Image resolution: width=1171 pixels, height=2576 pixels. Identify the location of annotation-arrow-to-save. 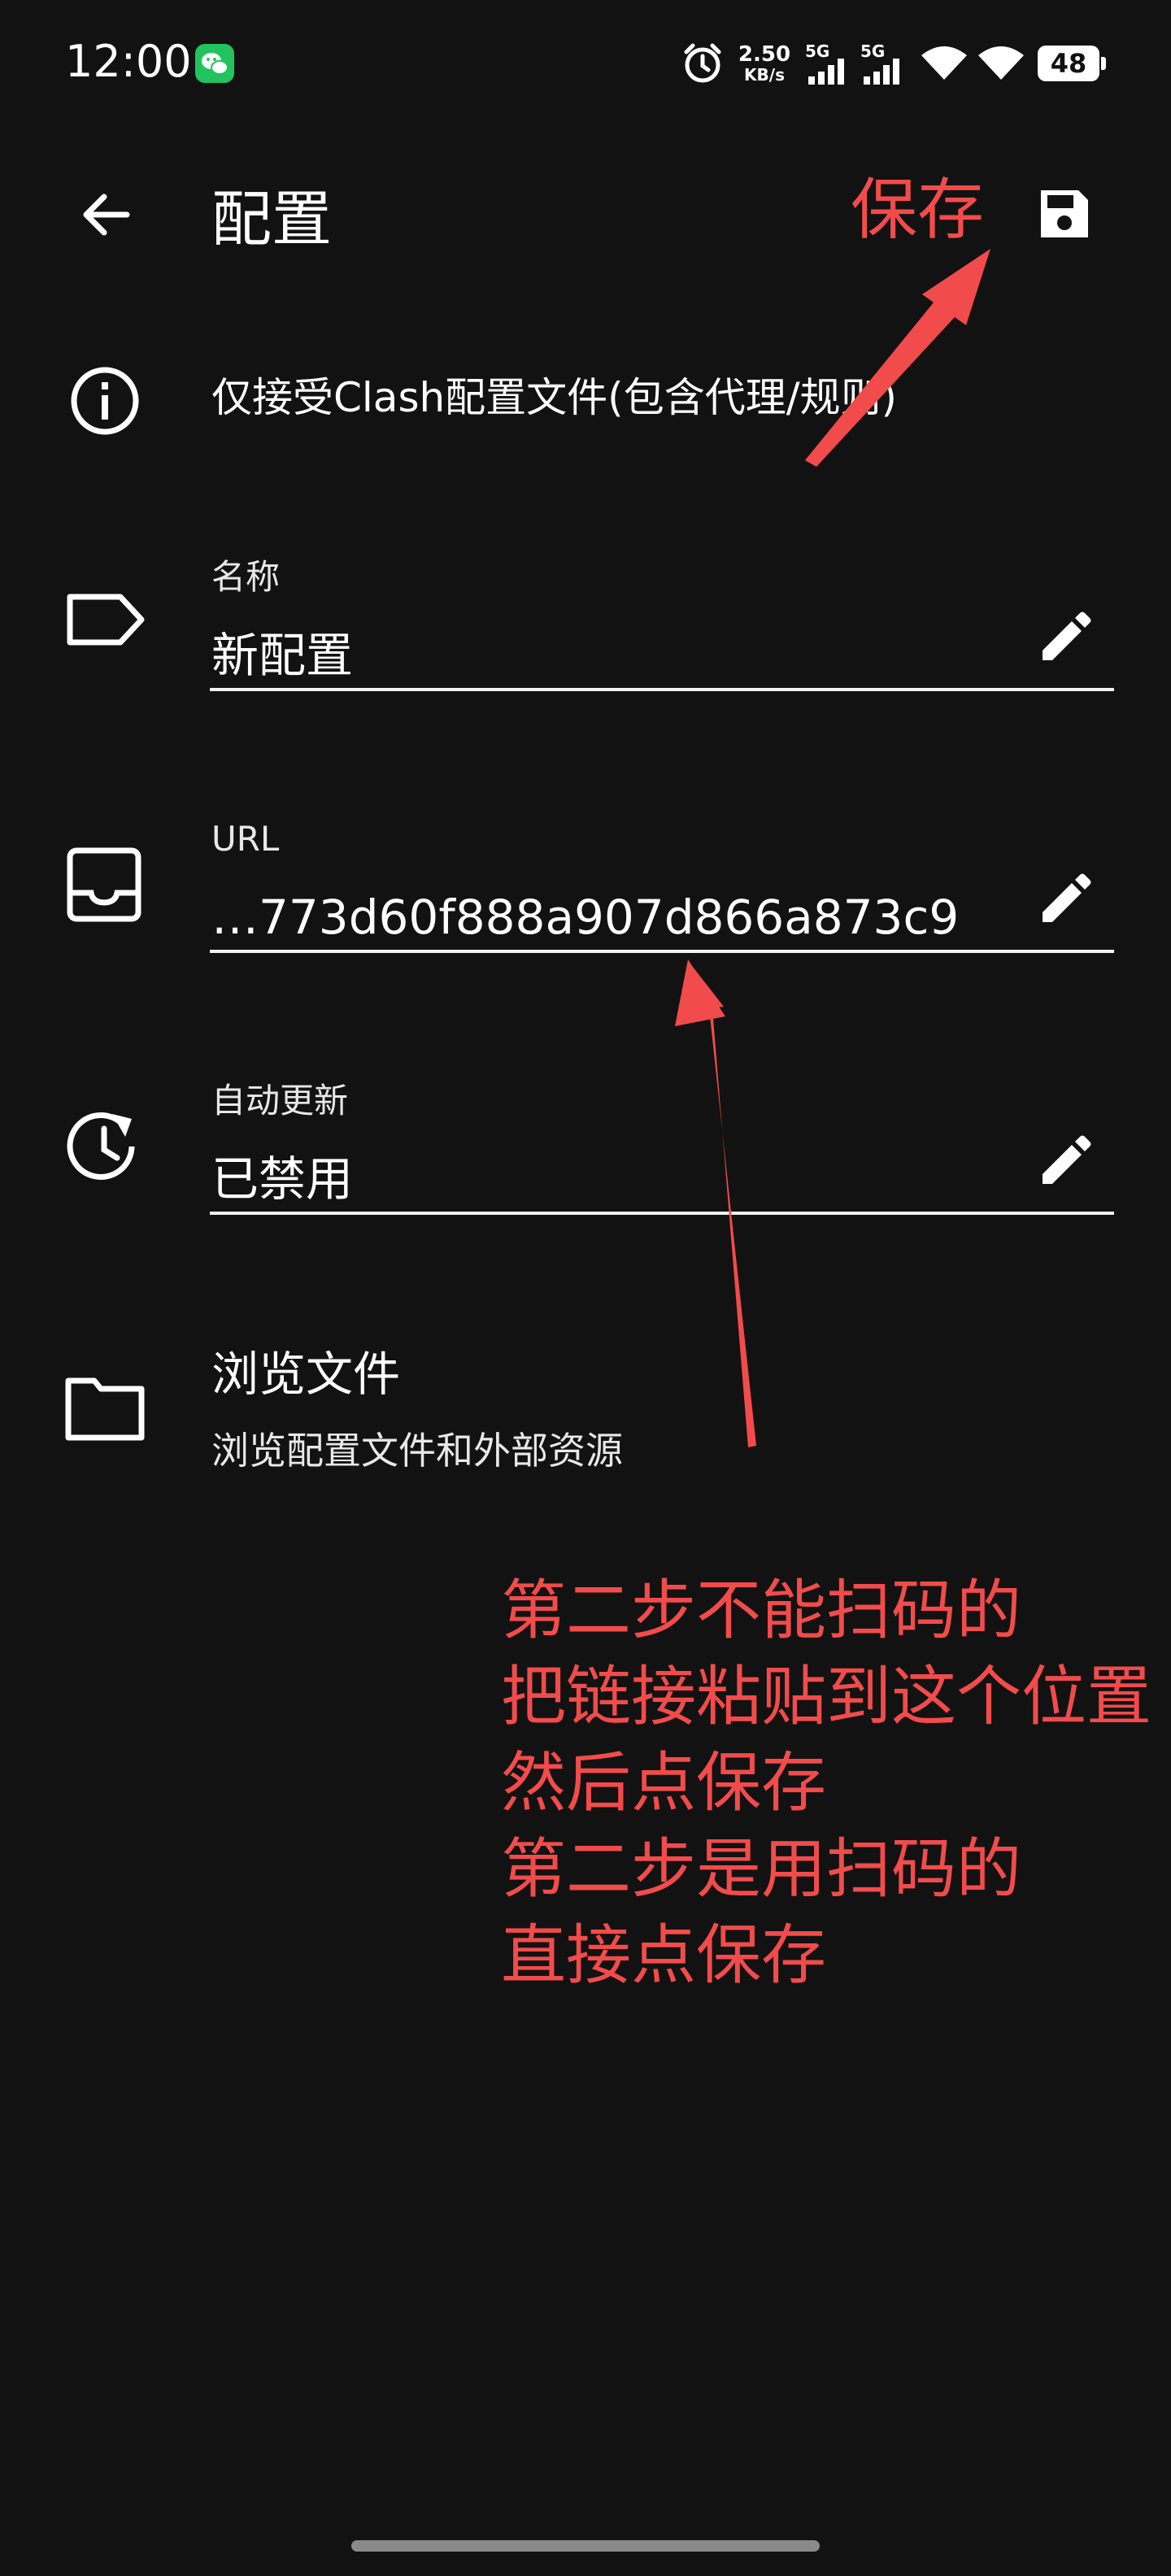
(897, 358).